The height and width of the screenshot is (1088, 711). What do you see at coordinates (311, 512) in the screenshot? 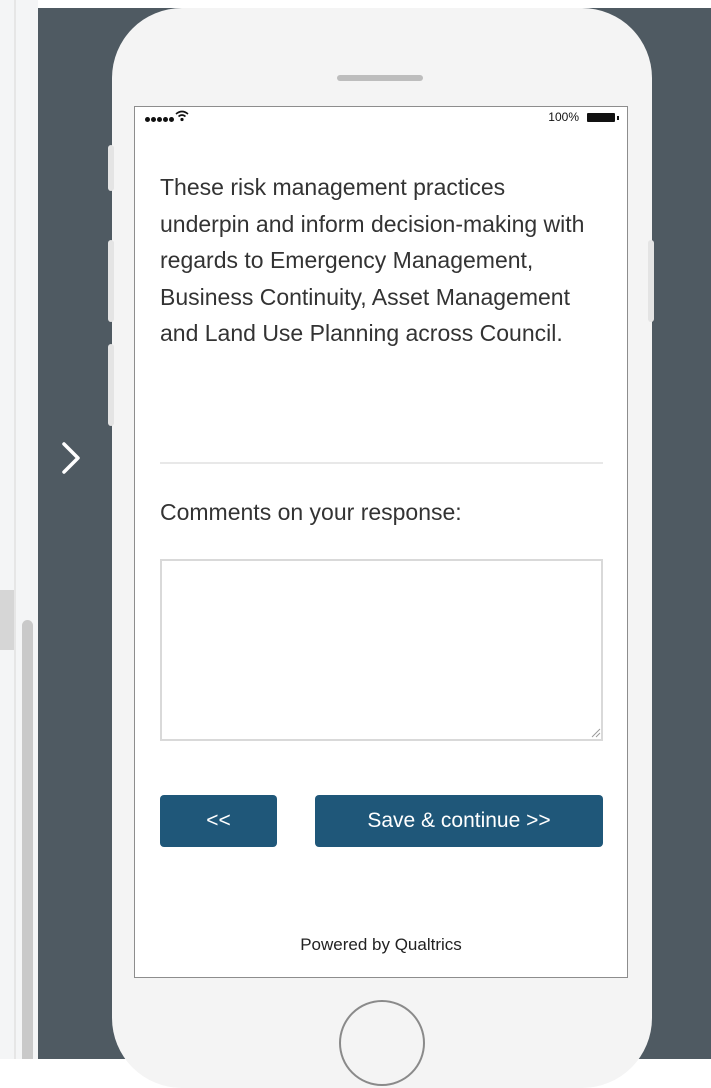
I see `comments-label: Comments on your response:` at bounding box center [311, 512].